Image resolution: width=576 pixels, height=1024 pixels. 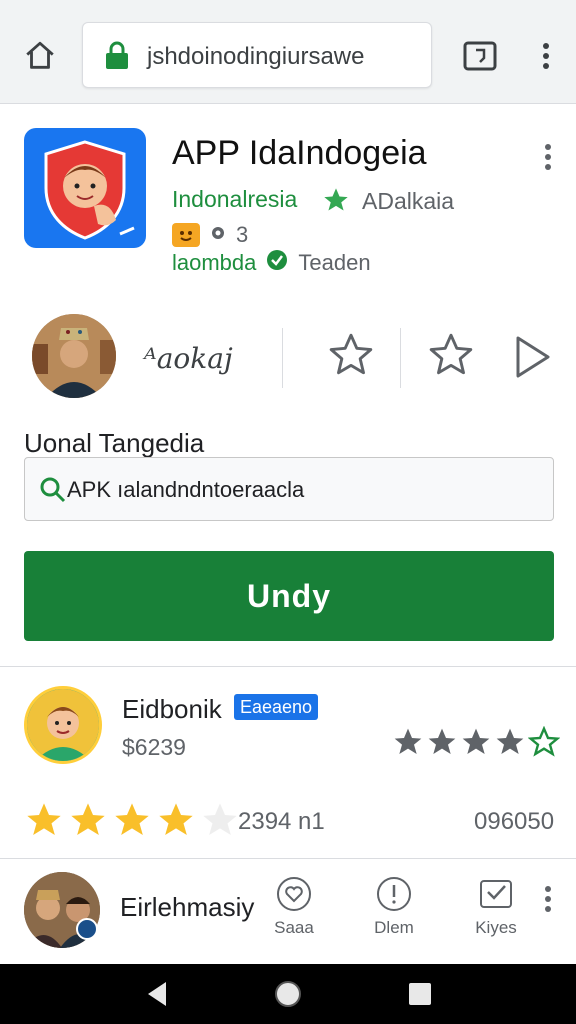 I want to click on action-keys: Kiyes, so click(x=496, y=907).